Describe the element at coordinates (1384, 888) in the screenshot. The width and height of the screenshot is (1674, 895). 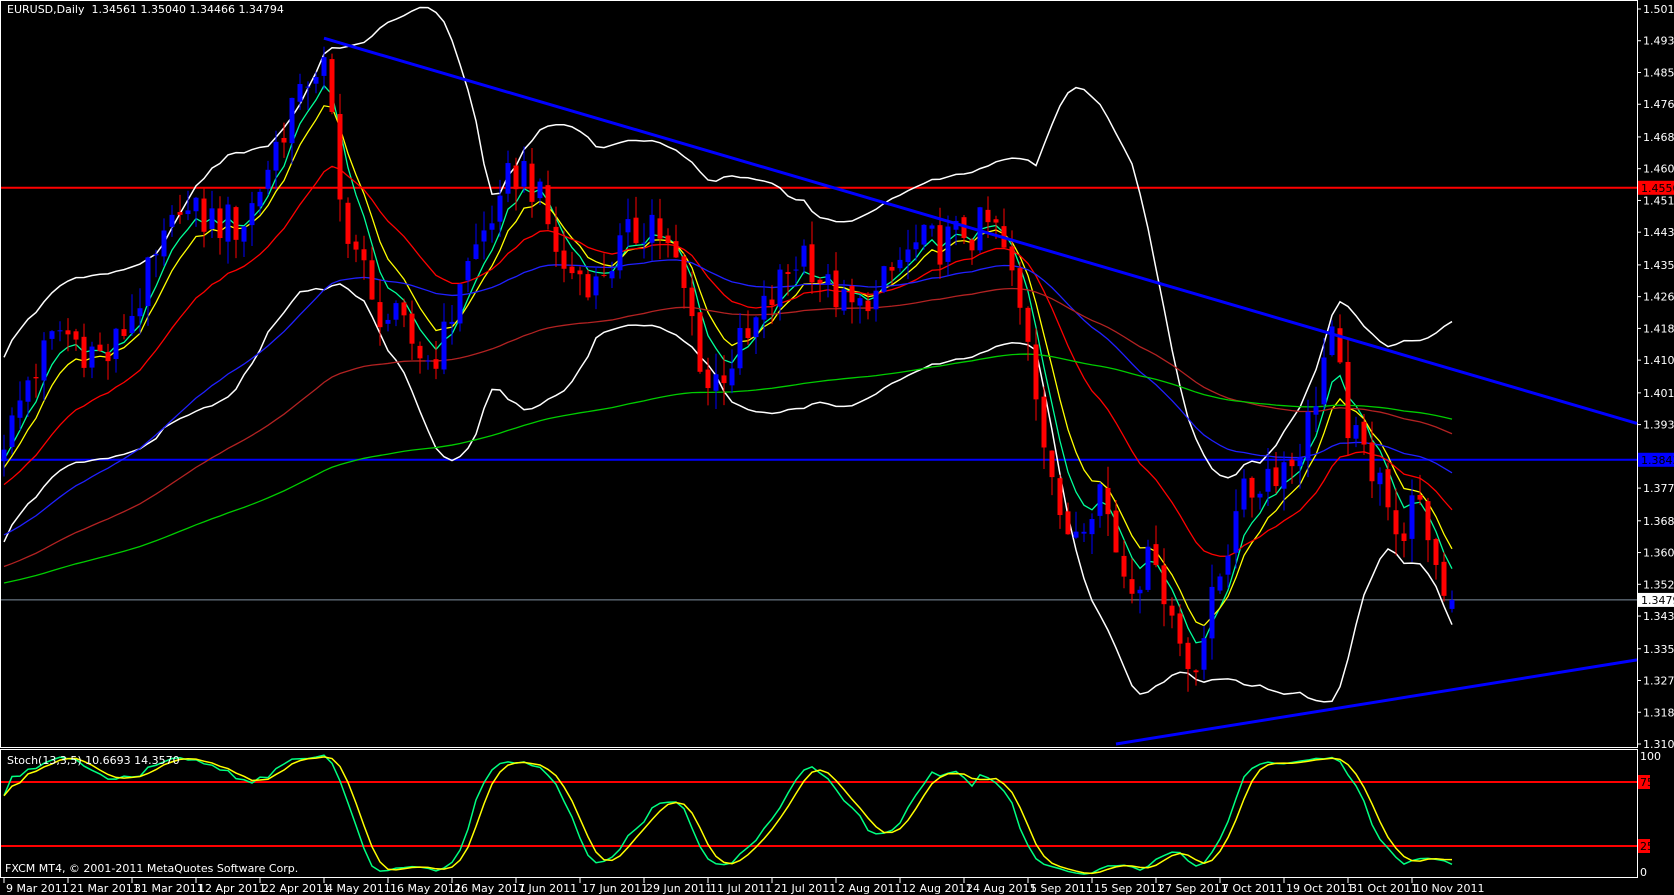
I see `date-tick-label: 31 Oct 2011` at that location.